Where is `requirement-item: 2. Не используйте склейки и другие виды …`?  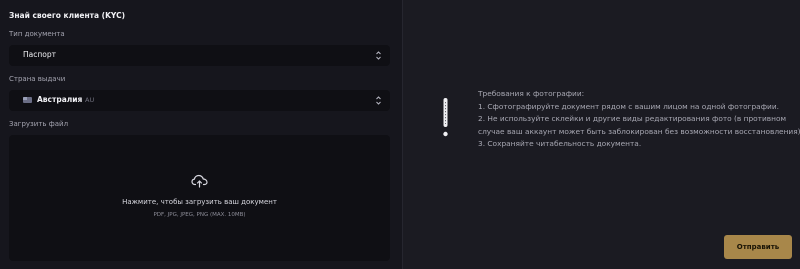 requirement-item: 2. Не используйте склейки и другие виды … is located at coordinates (632, 119).